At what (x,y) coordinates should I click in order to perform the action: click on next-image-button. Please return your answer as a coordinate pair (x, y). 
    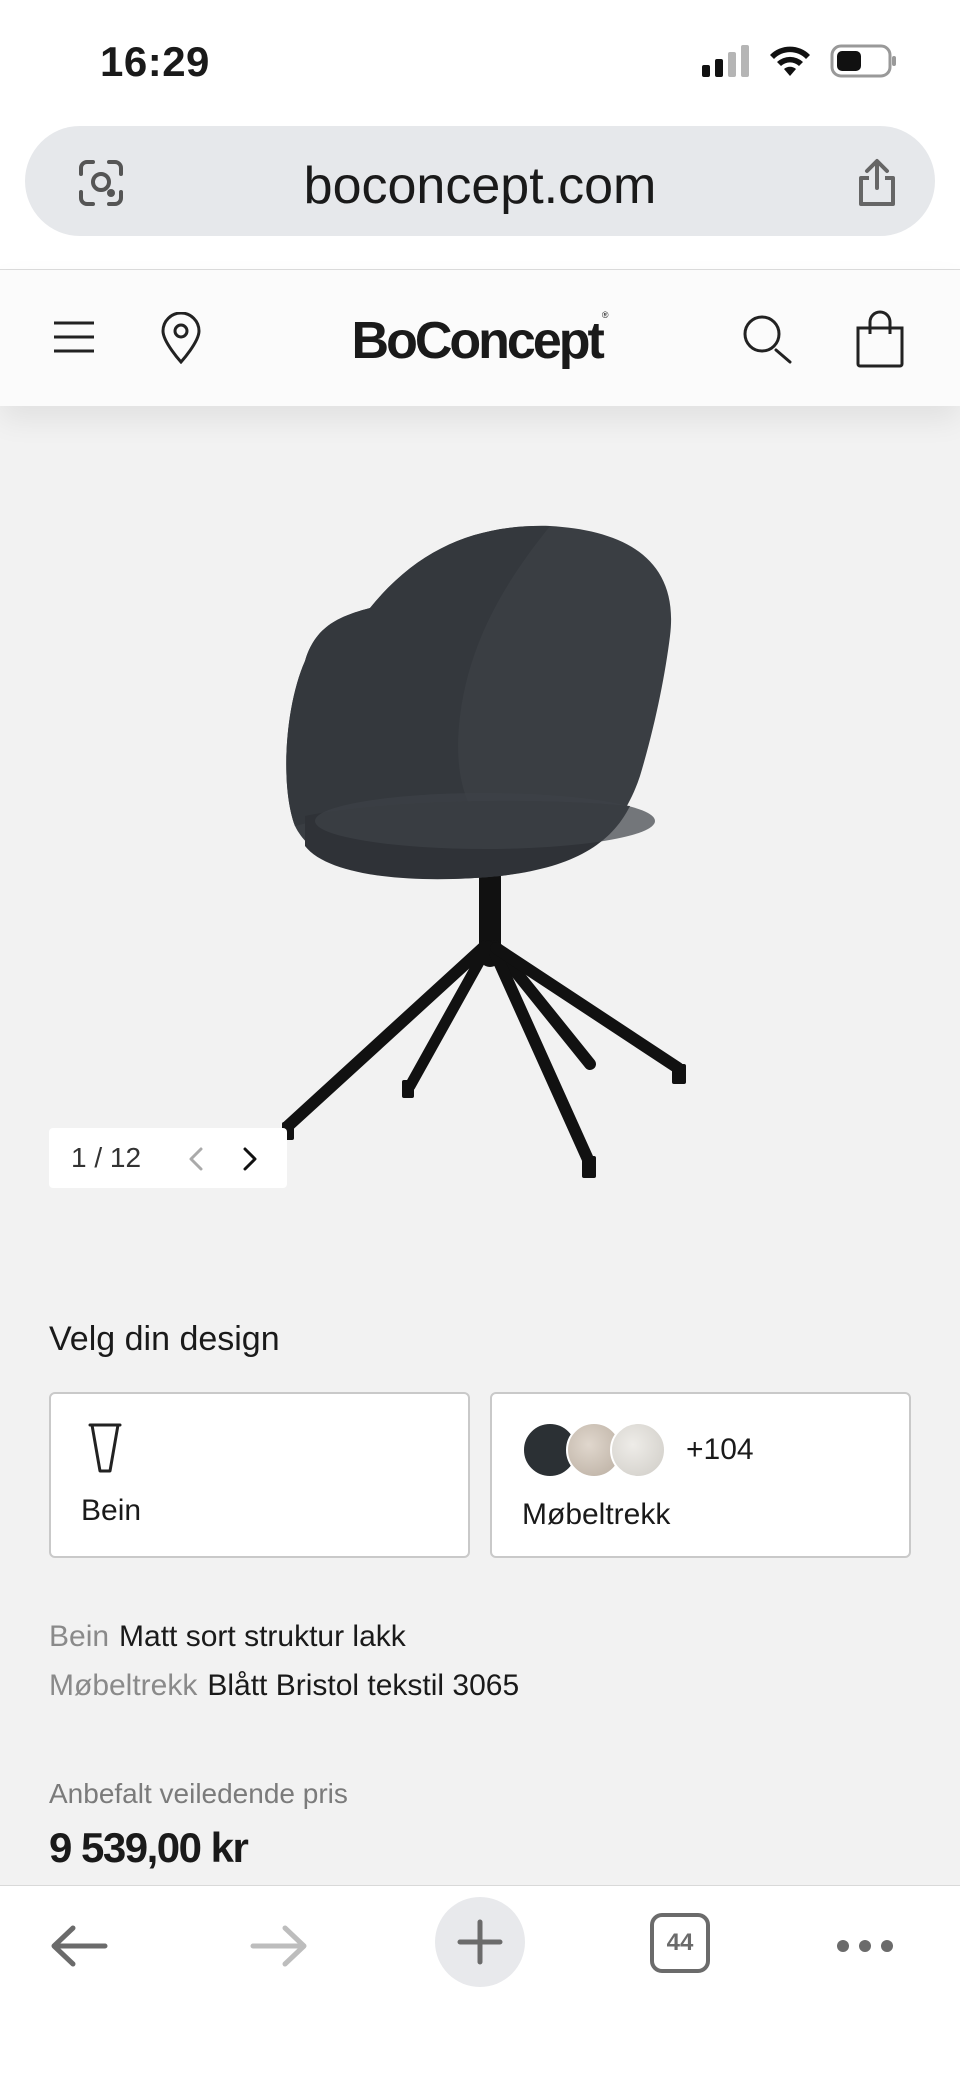
    Looking at the image, I should click on (250, 1159).